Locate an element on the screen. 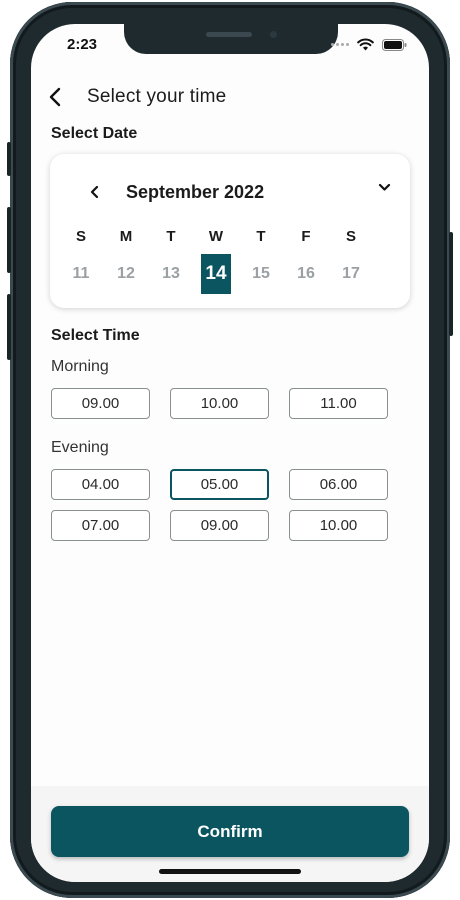  power-button is located at coordinates (451, 284).